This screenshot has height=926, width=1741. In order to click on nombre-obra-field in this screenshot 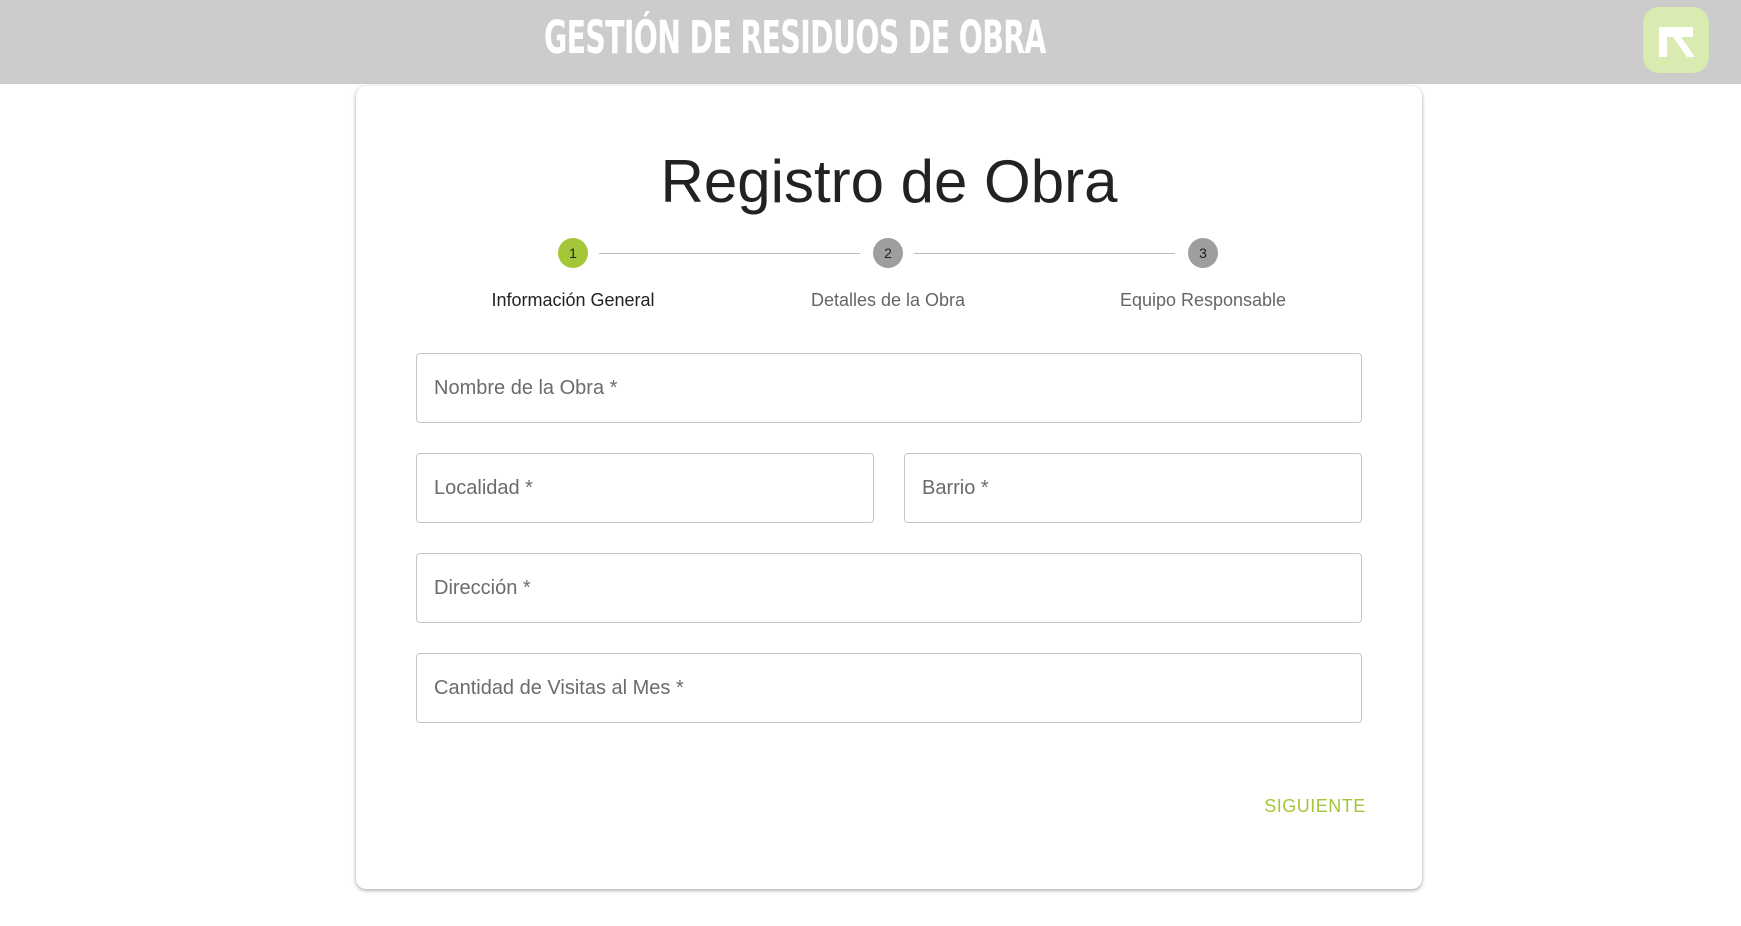, I will do `click(889, 388)`.